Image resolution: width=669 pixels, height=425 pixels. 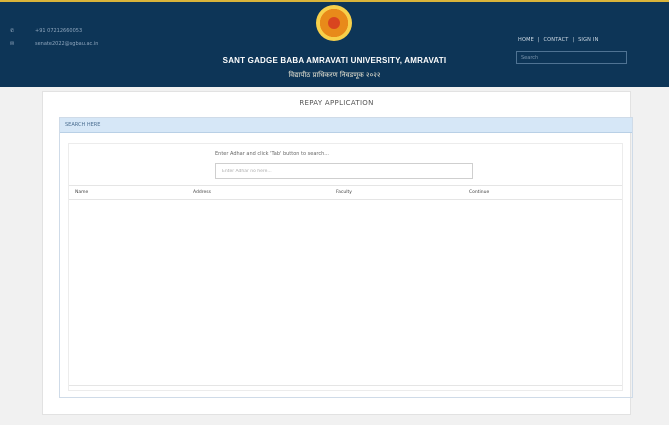 What do you see at coordinates (334, 23) in the screenshot?
I see `university-logo` at bounding box center [334, 23].